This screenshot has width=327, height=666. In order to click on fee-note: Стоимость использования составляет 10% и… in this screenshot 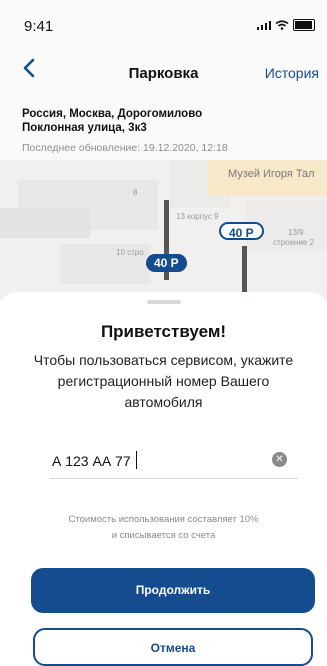, I will do `click(163, 528)`.